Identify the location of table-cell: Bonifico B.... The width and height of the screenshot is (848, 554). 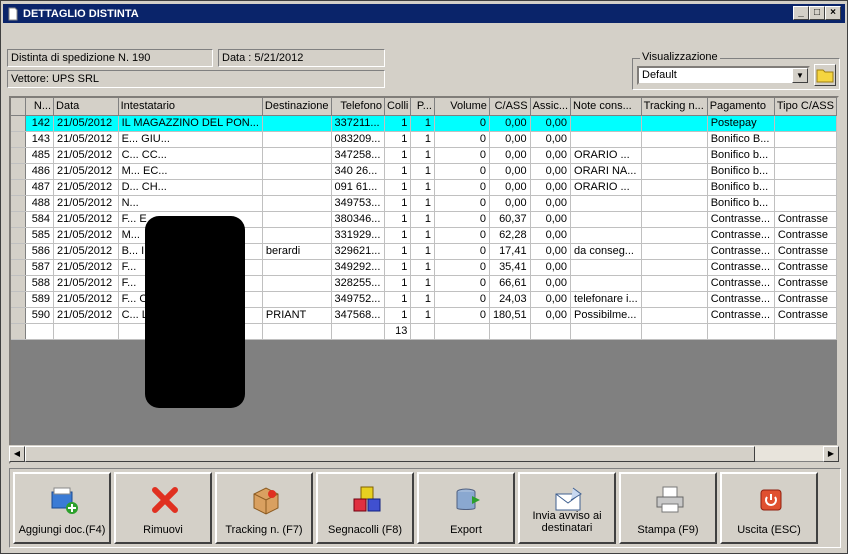
(741, 139).